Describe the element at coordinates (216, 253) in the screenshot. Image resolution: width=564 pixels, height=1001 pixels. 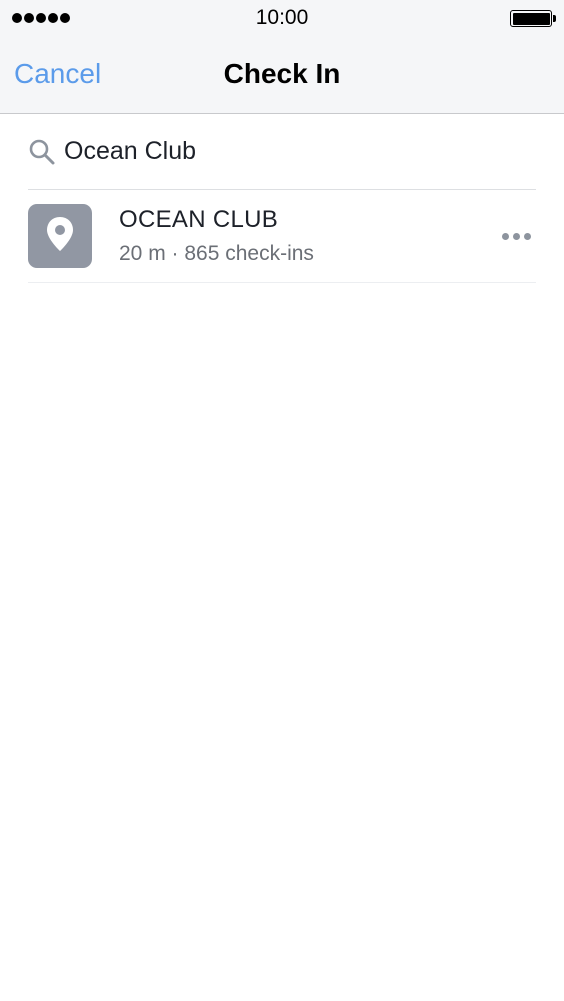
I see `place-meta: 20 m · 865 check-ins` at that location.